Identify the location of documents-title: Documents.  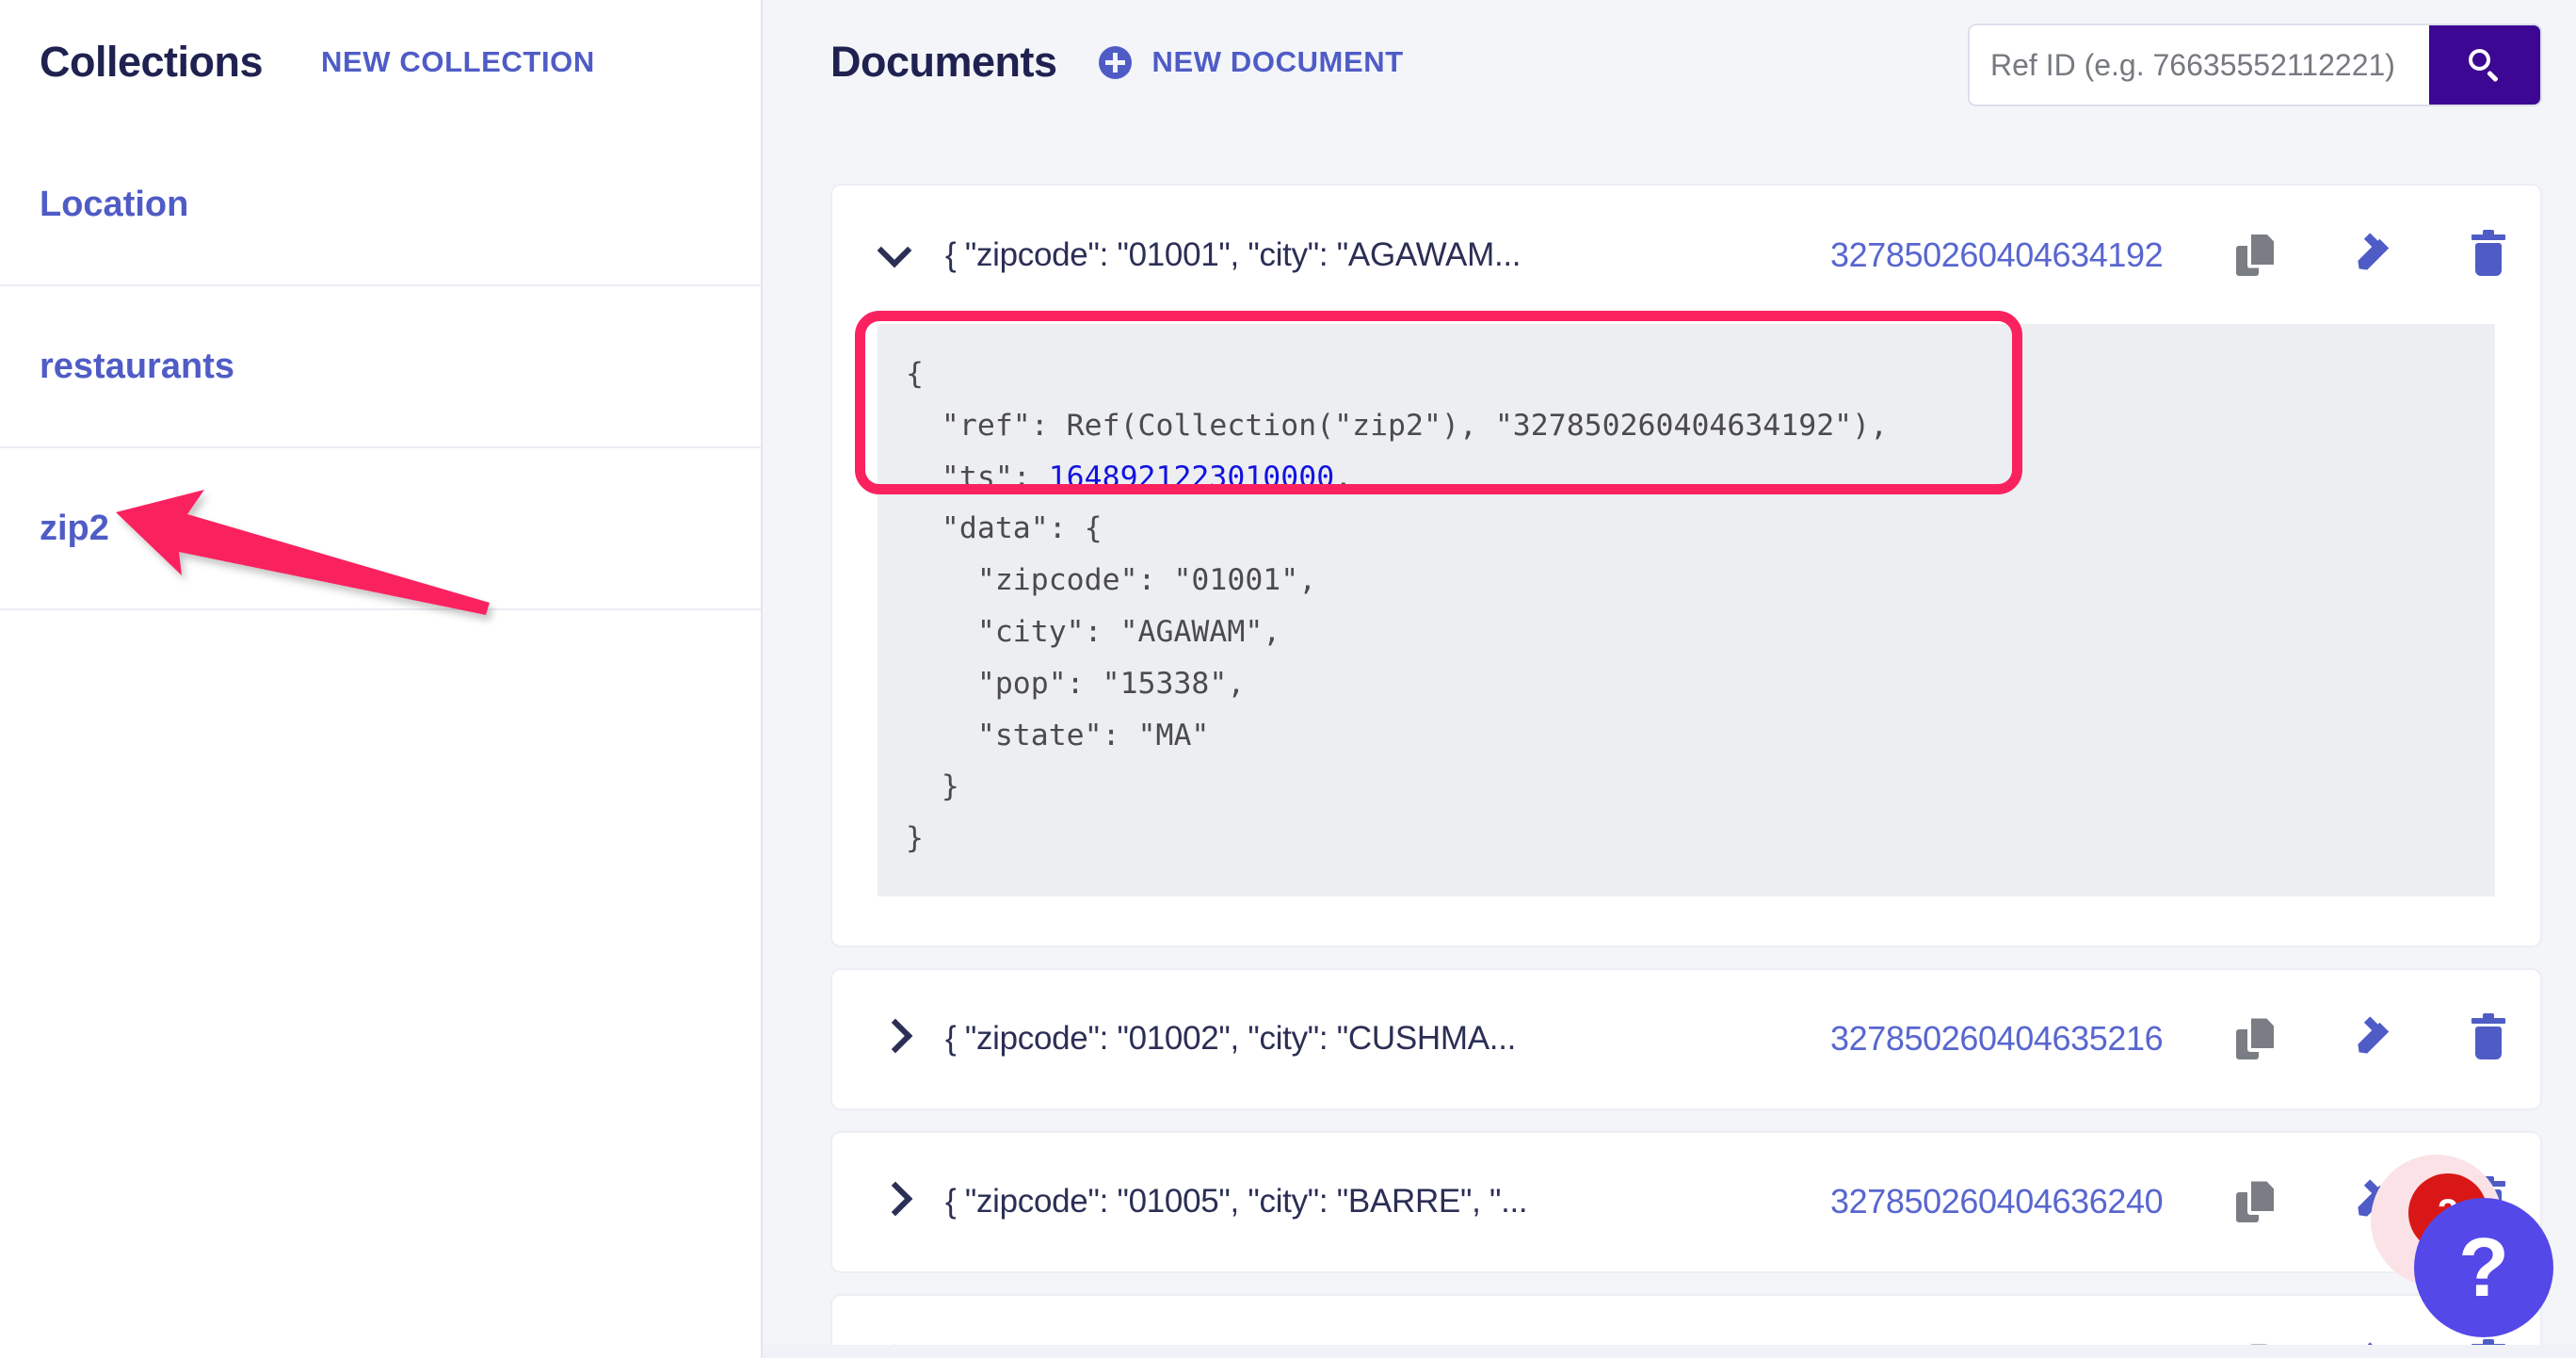
(943, 62).